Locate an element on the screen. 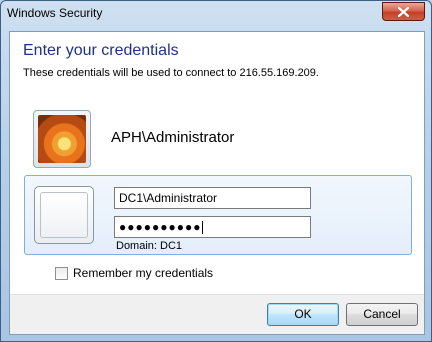  window-title: Windows Security is located at coordinates (55, 13).